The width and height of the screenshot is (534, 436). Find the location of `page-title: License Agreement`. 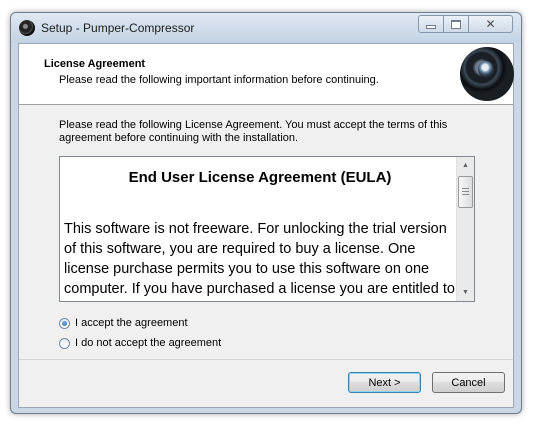

page-title: License Agreement is located at coordinates (95, 64).